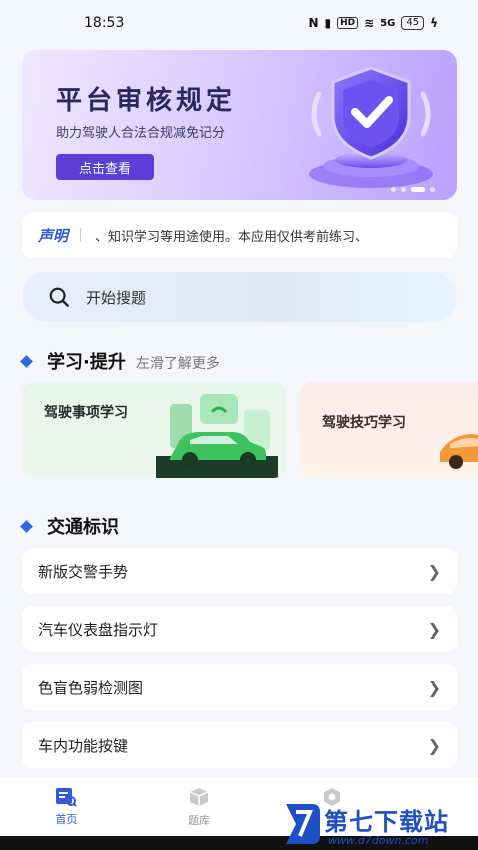 This screenshot has width=478, height=850. I want to click on notice-text: 、知识学习等用途使用。本应用仅供考前练习、, so click(232, 237).